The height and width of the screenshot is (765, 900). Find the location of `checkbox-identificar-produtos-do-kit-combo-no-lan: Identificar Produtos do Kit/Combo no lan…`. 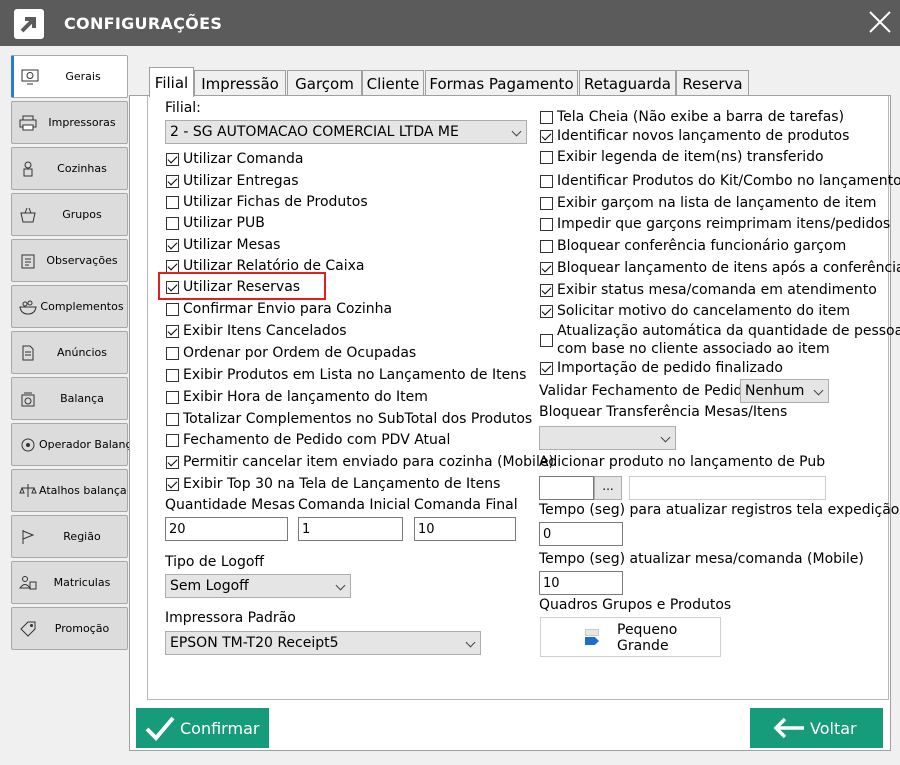

checkbox-identificar-produtos-do-kit-combo-no-lan: Identificar Produtos do Kit/Combo no lan… is located at coordinates (720, 181).